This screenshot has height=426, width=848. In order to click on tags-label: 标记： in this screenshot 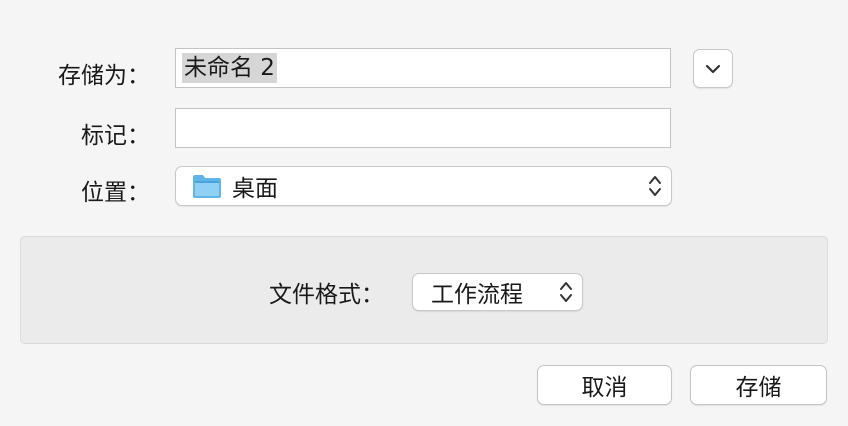, I will do `click(115, 136)`.